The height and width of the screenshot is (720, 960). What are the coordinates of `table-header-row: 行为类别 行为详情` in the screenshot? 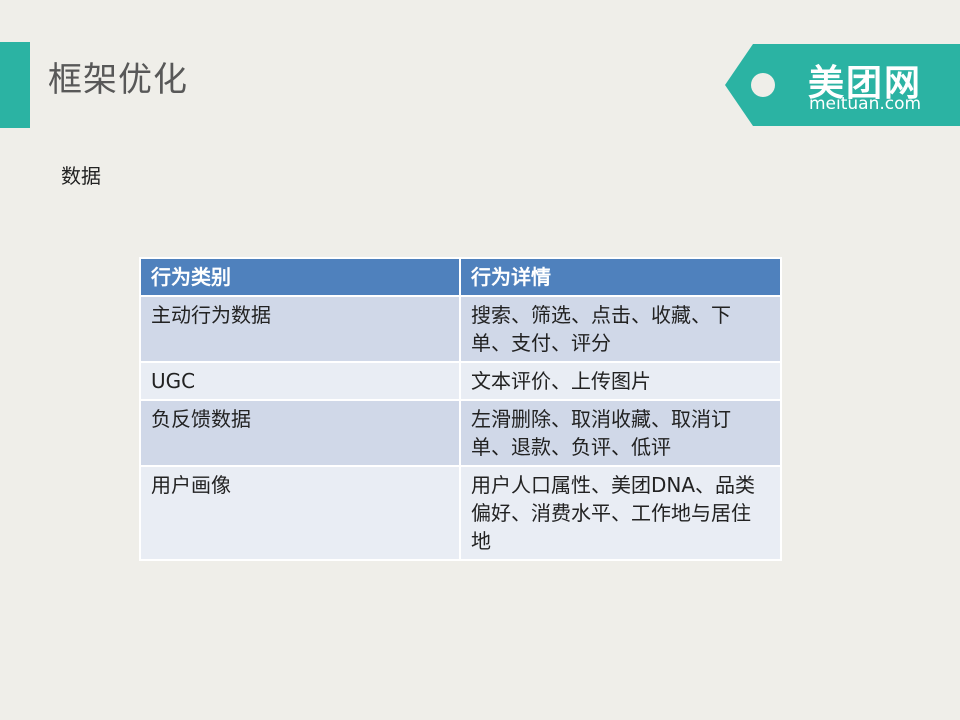 It's located at (460, 277).